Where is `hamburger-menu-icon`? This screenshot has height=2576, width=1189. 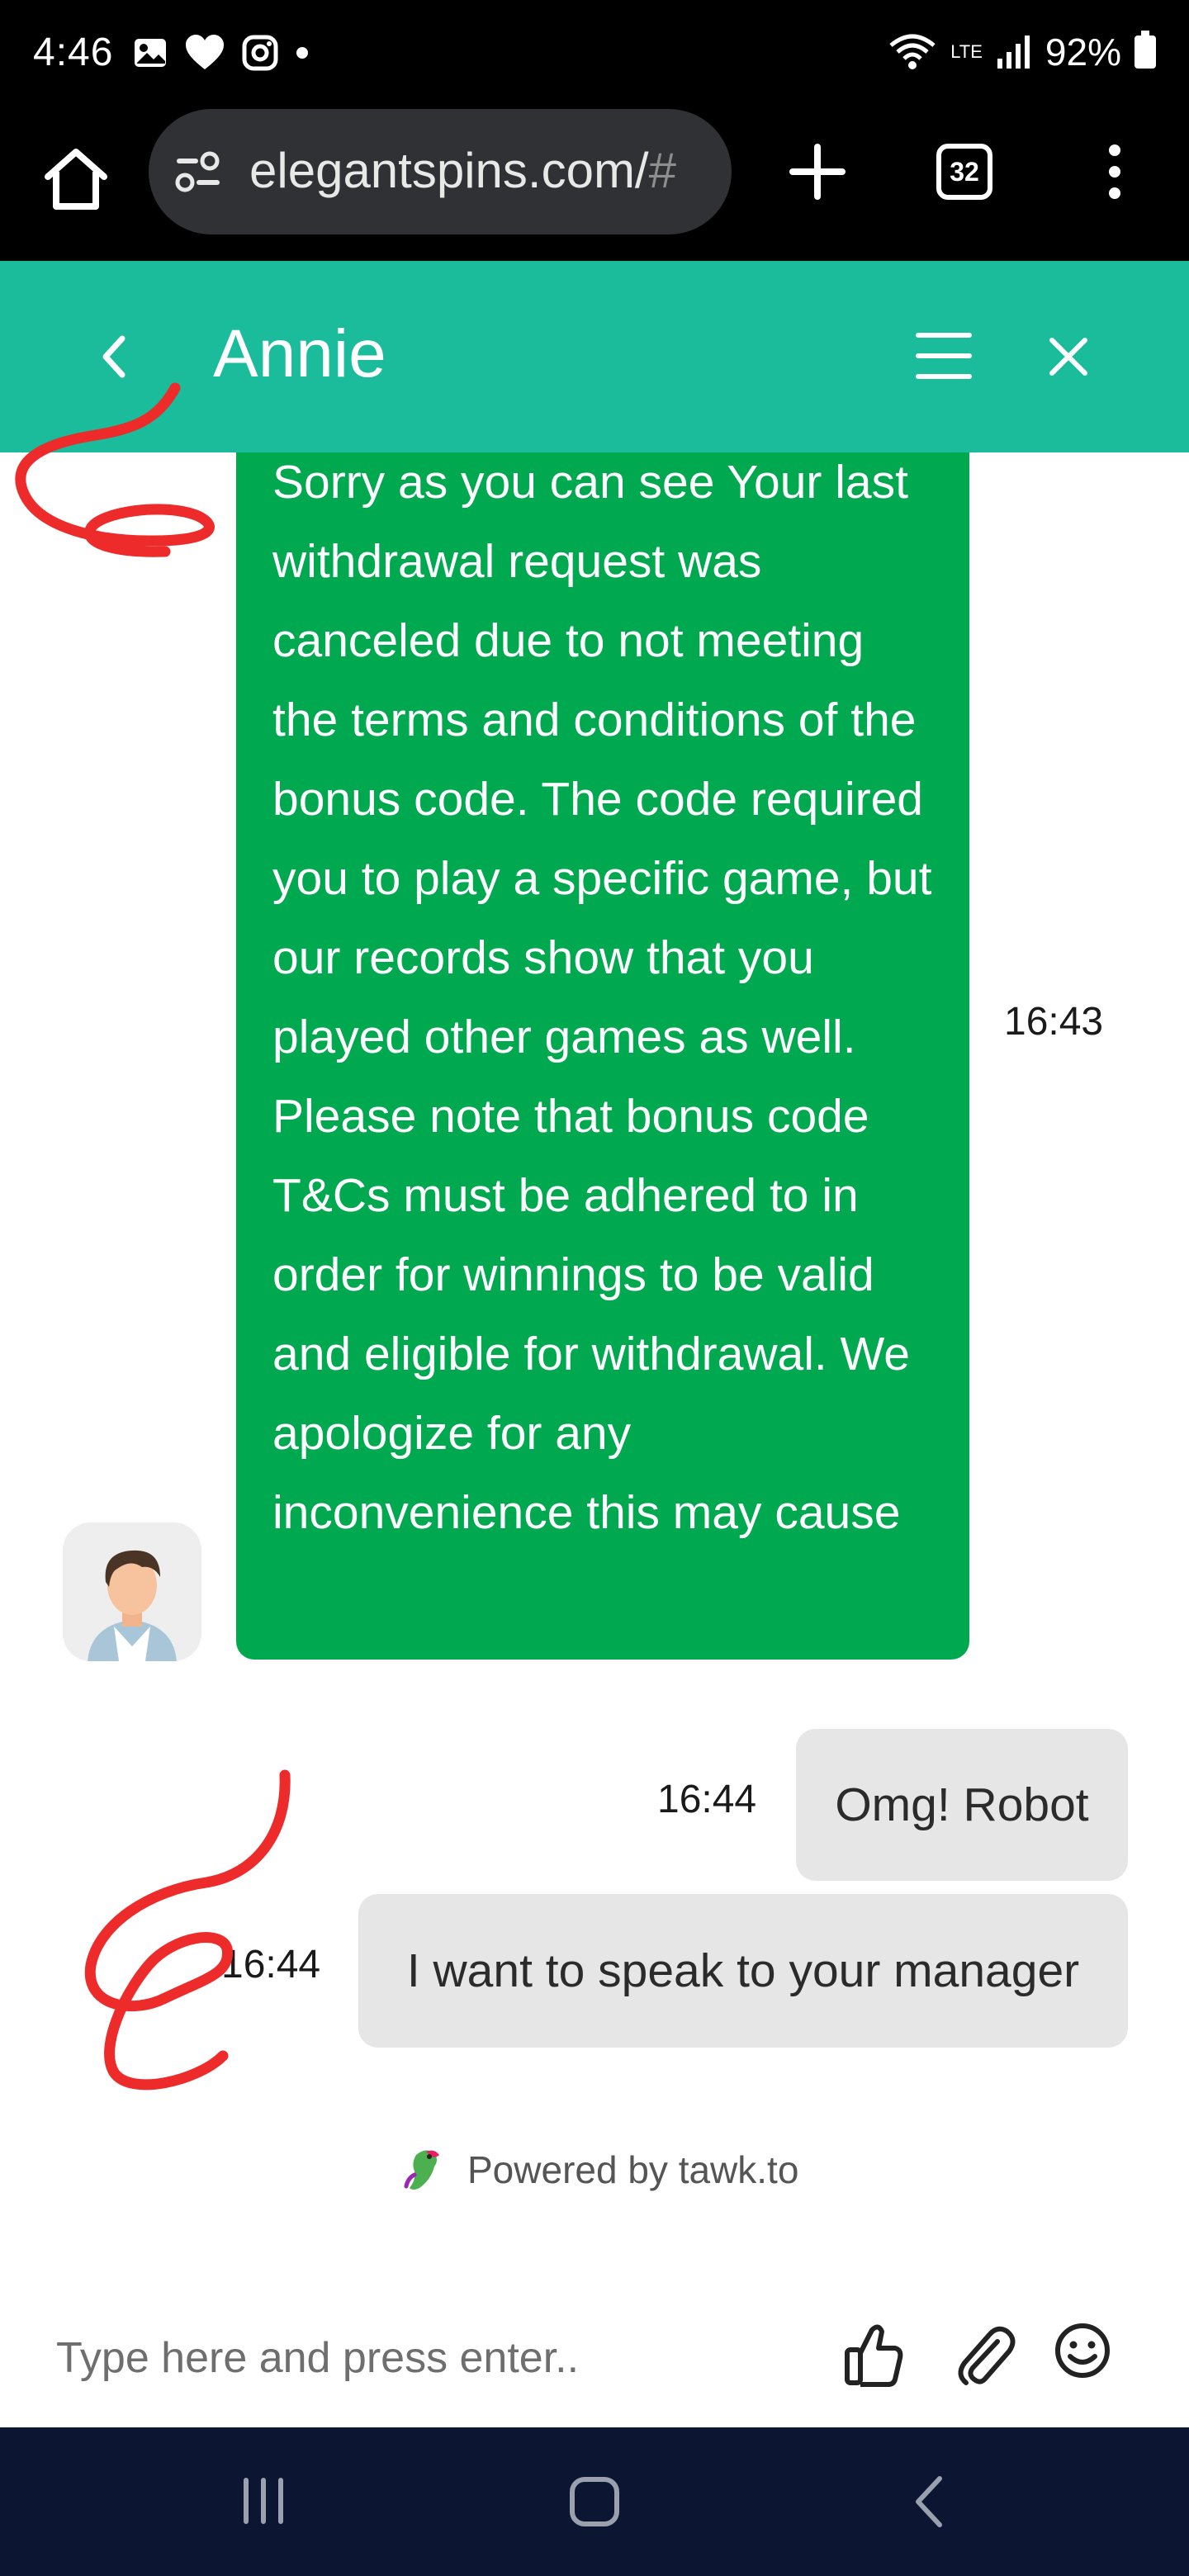 hamburger-menu-icon is located at coordinates (944, 356).